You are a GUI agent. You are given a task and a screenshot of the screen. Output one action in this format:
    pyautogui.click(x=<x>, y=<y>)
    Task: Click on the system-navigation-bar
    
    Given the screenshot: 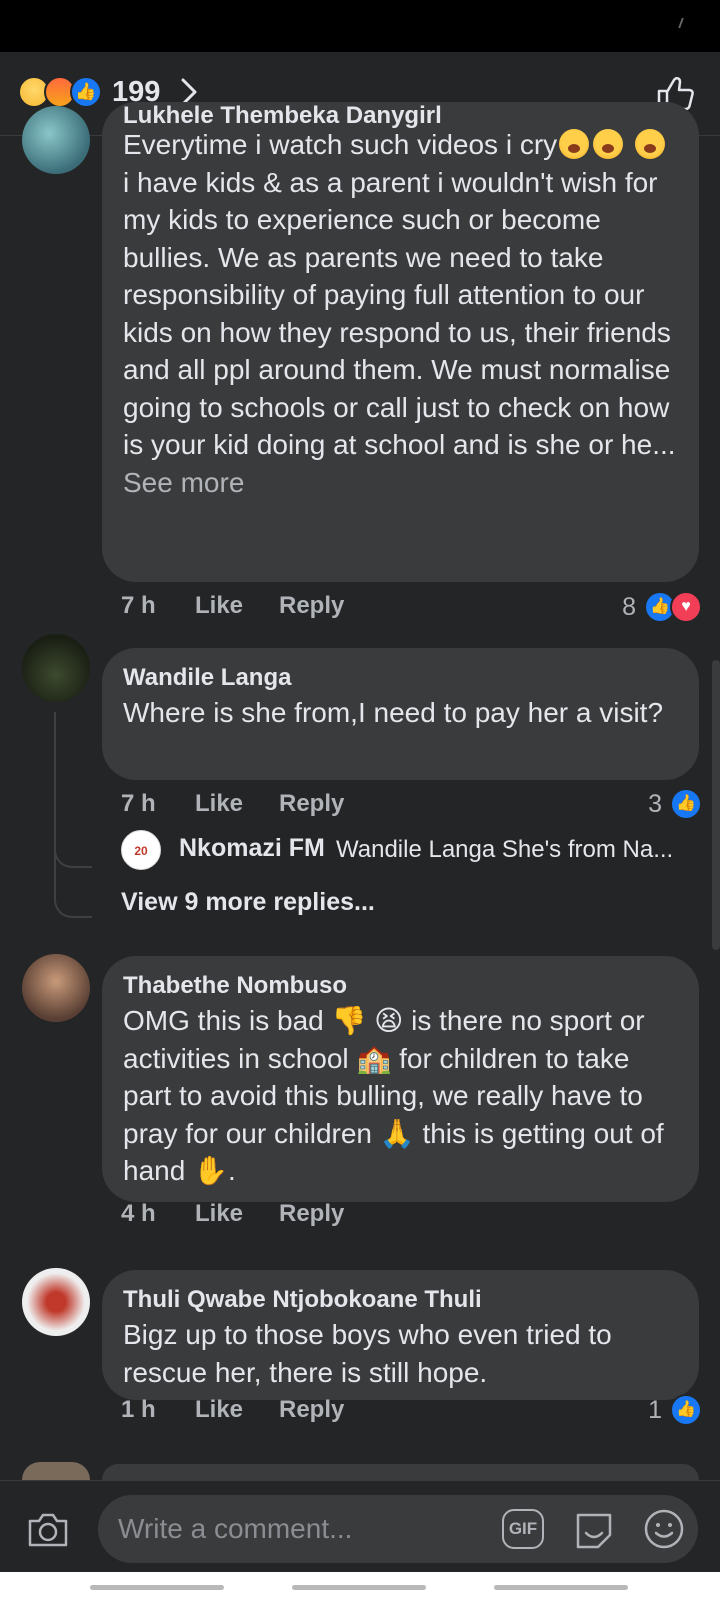 What is the action you would take?
    pyautogui.click(x=360, y=1586)
    